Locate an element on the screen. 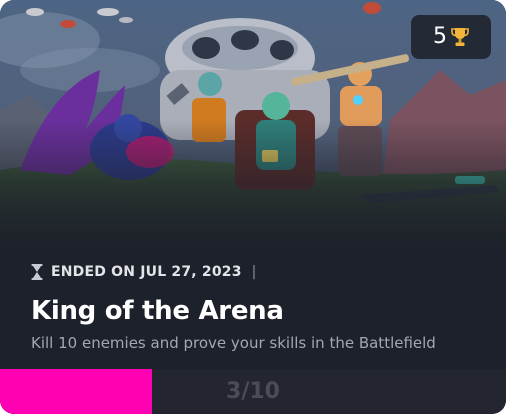 This screenshot has height=414, width=506. trophy-icon is located at coordinates (460, 37).